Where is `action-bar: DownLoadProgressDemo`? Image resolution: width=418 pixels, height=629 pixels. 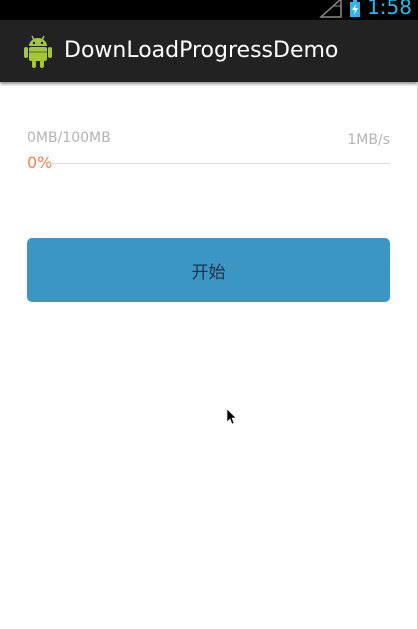 action-bar: DownLoadProgressDemo is located at coordinates (209, 51).